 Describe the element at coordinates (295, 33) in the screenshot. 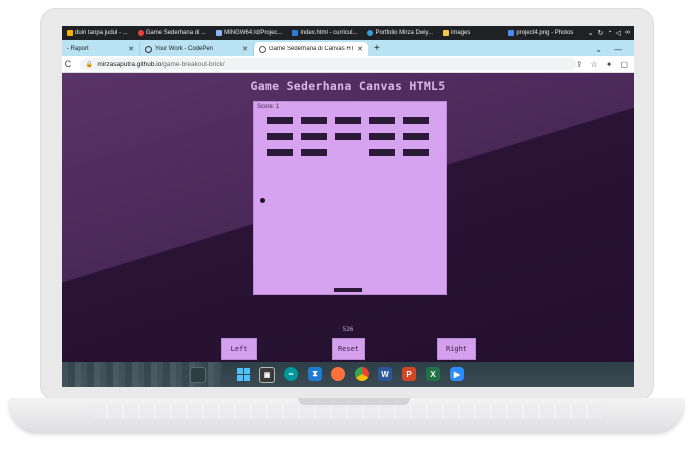

I see `vscode-icon` at that location.